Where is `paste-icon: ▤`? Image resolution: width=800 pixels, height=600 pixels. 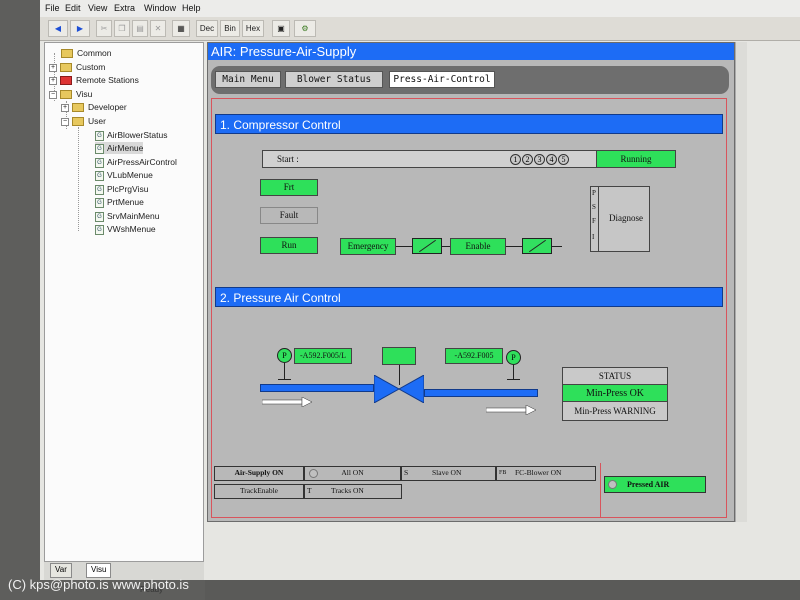
paste-icon: ▤ is located at coordinates (140, 28).